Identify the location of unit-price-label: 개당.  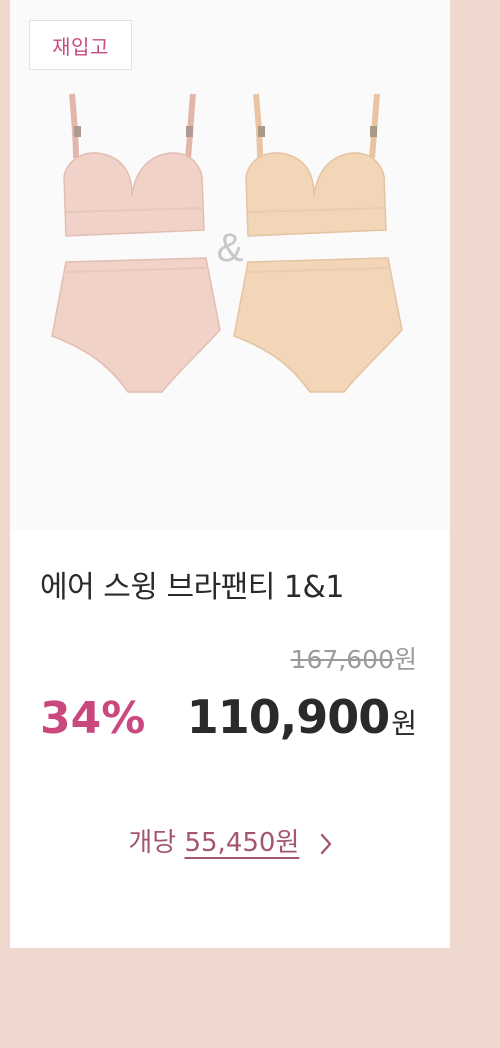
(152, 843).